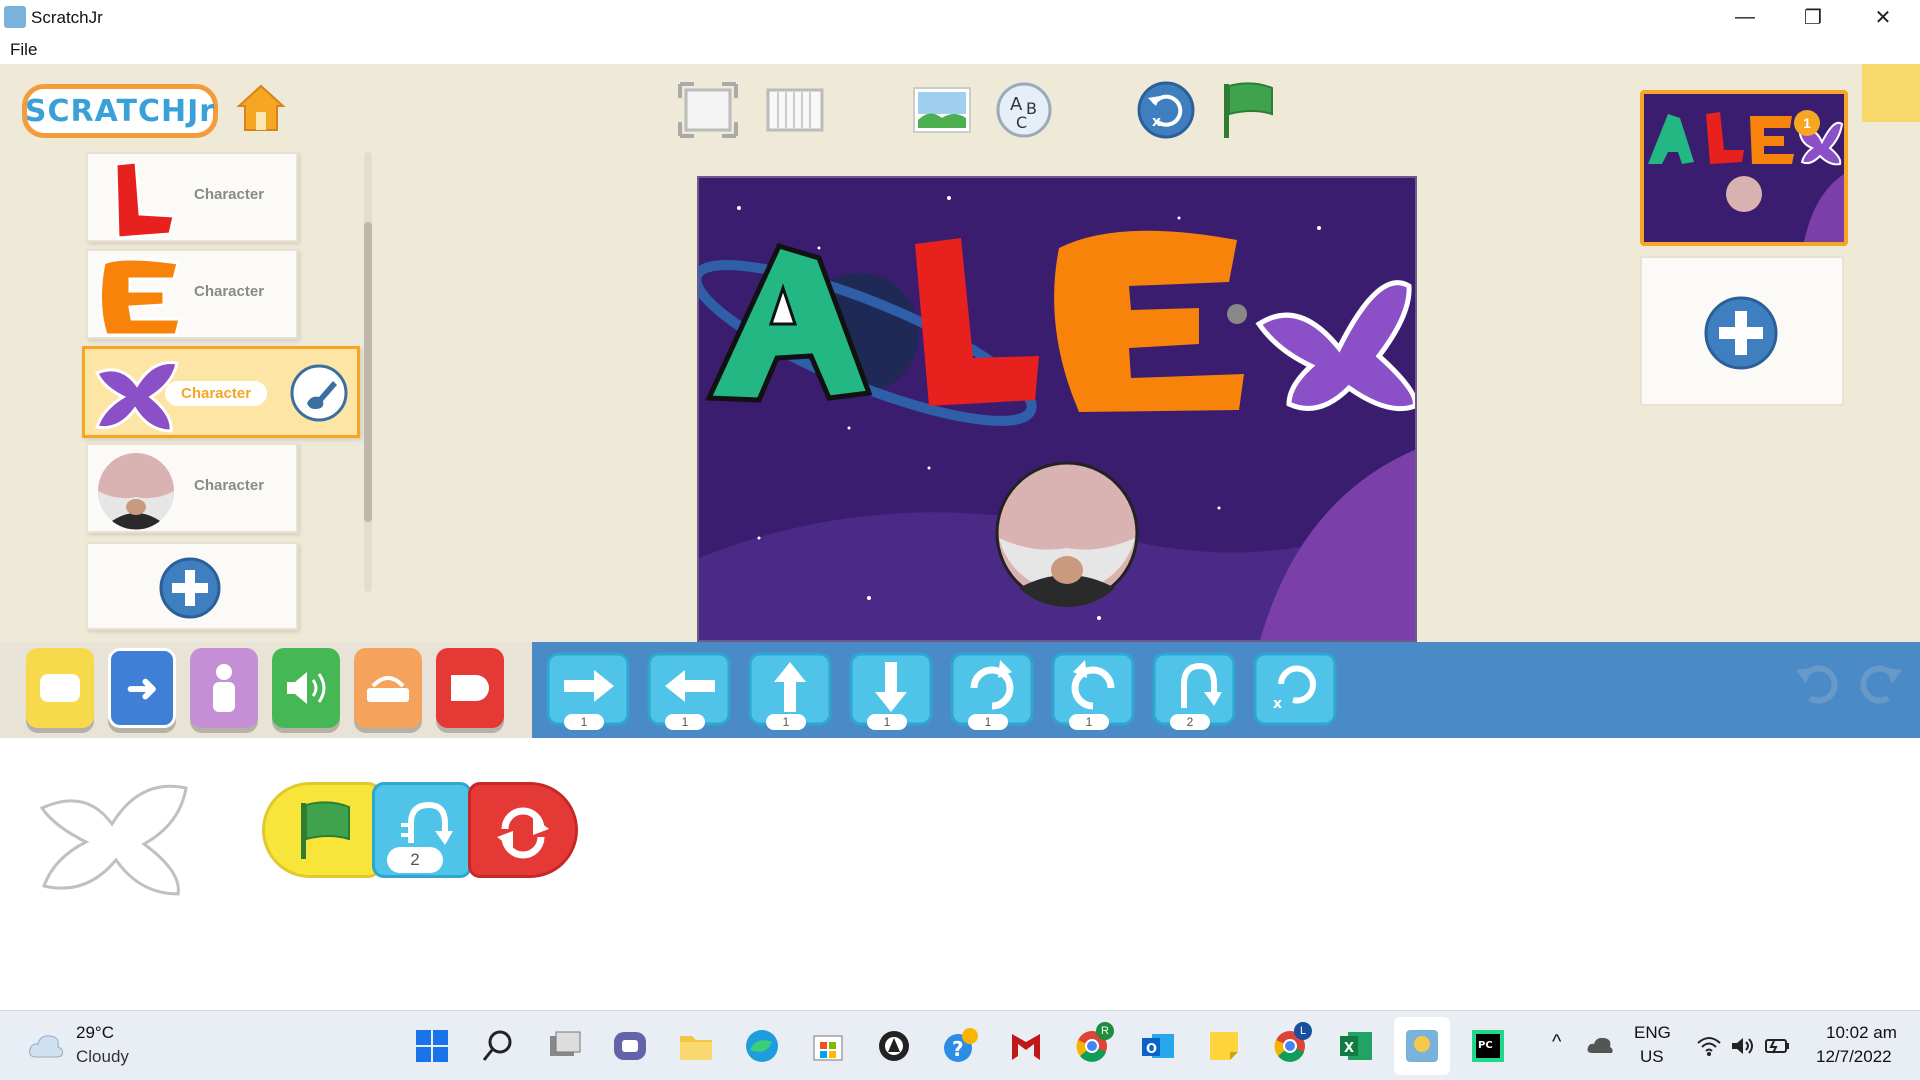  Describe the element at coordinates (67, 17) in the screenshot. I see `window-title: ScratchJr` at that location.